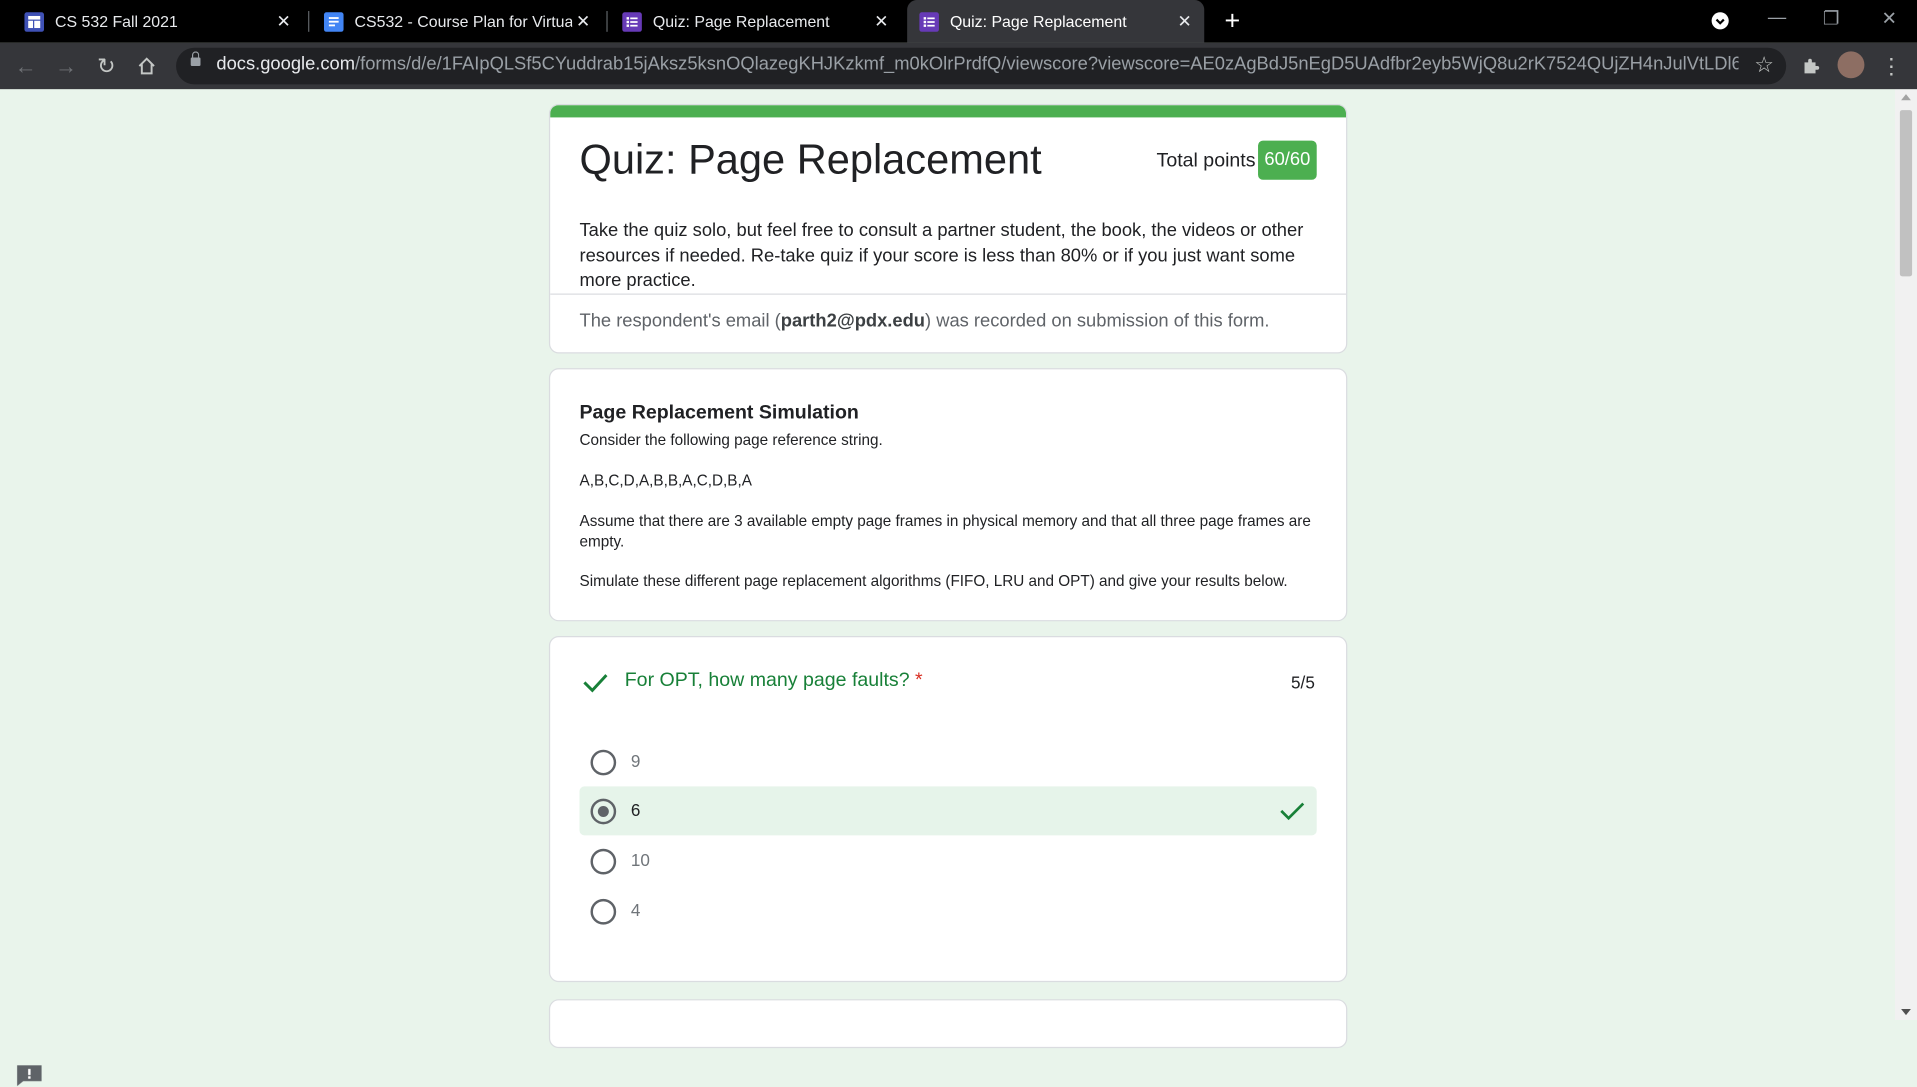  I want to click on next-question-card, so click(948, 1024).